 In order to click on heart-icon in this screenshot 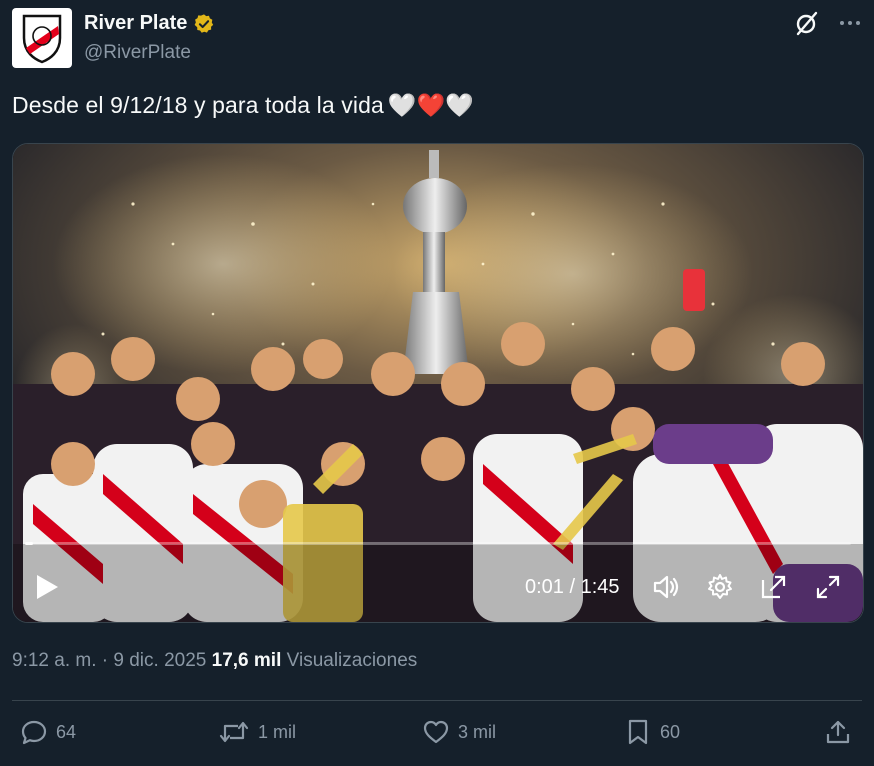, I will do `click(436, 732)`.